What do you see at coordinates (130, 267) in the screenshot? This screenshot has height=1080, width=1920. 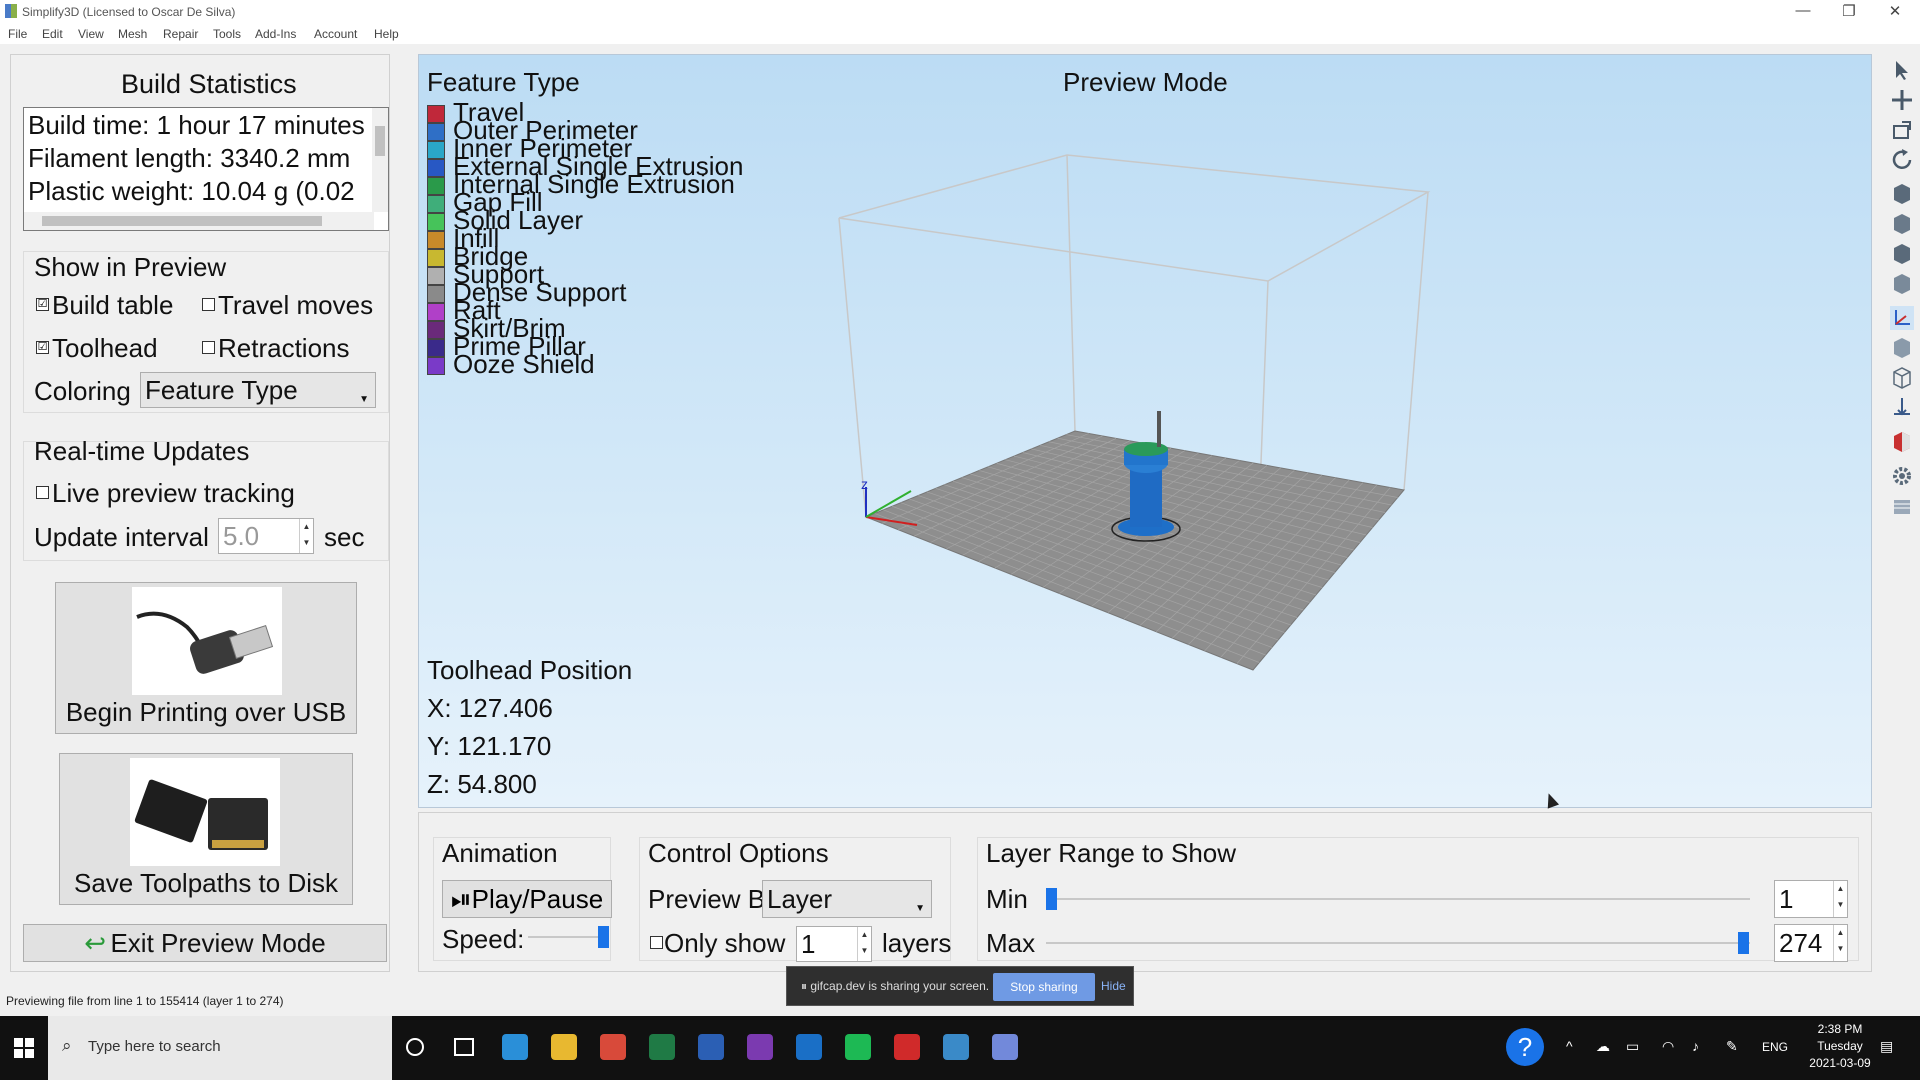 I see `show-in-preview-title: Show in Preview` at bounding box center [130, 267].